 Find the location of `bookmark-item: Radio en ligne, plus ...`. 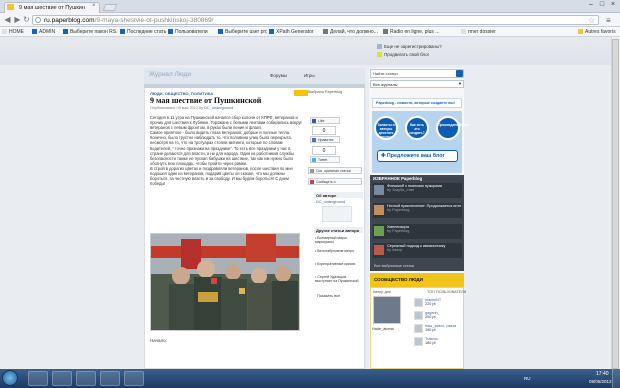

bookmark-item: Radio en ligne, plus ... is located at coordinates (420, 32).